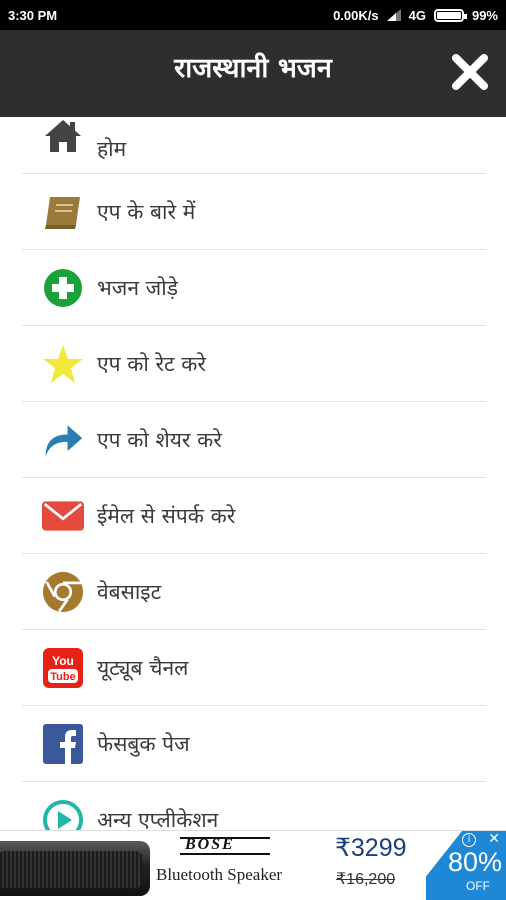 The height and width of the screenshot is (900, 506). I want to click on menu-item-label: होम, so click(112, 149).